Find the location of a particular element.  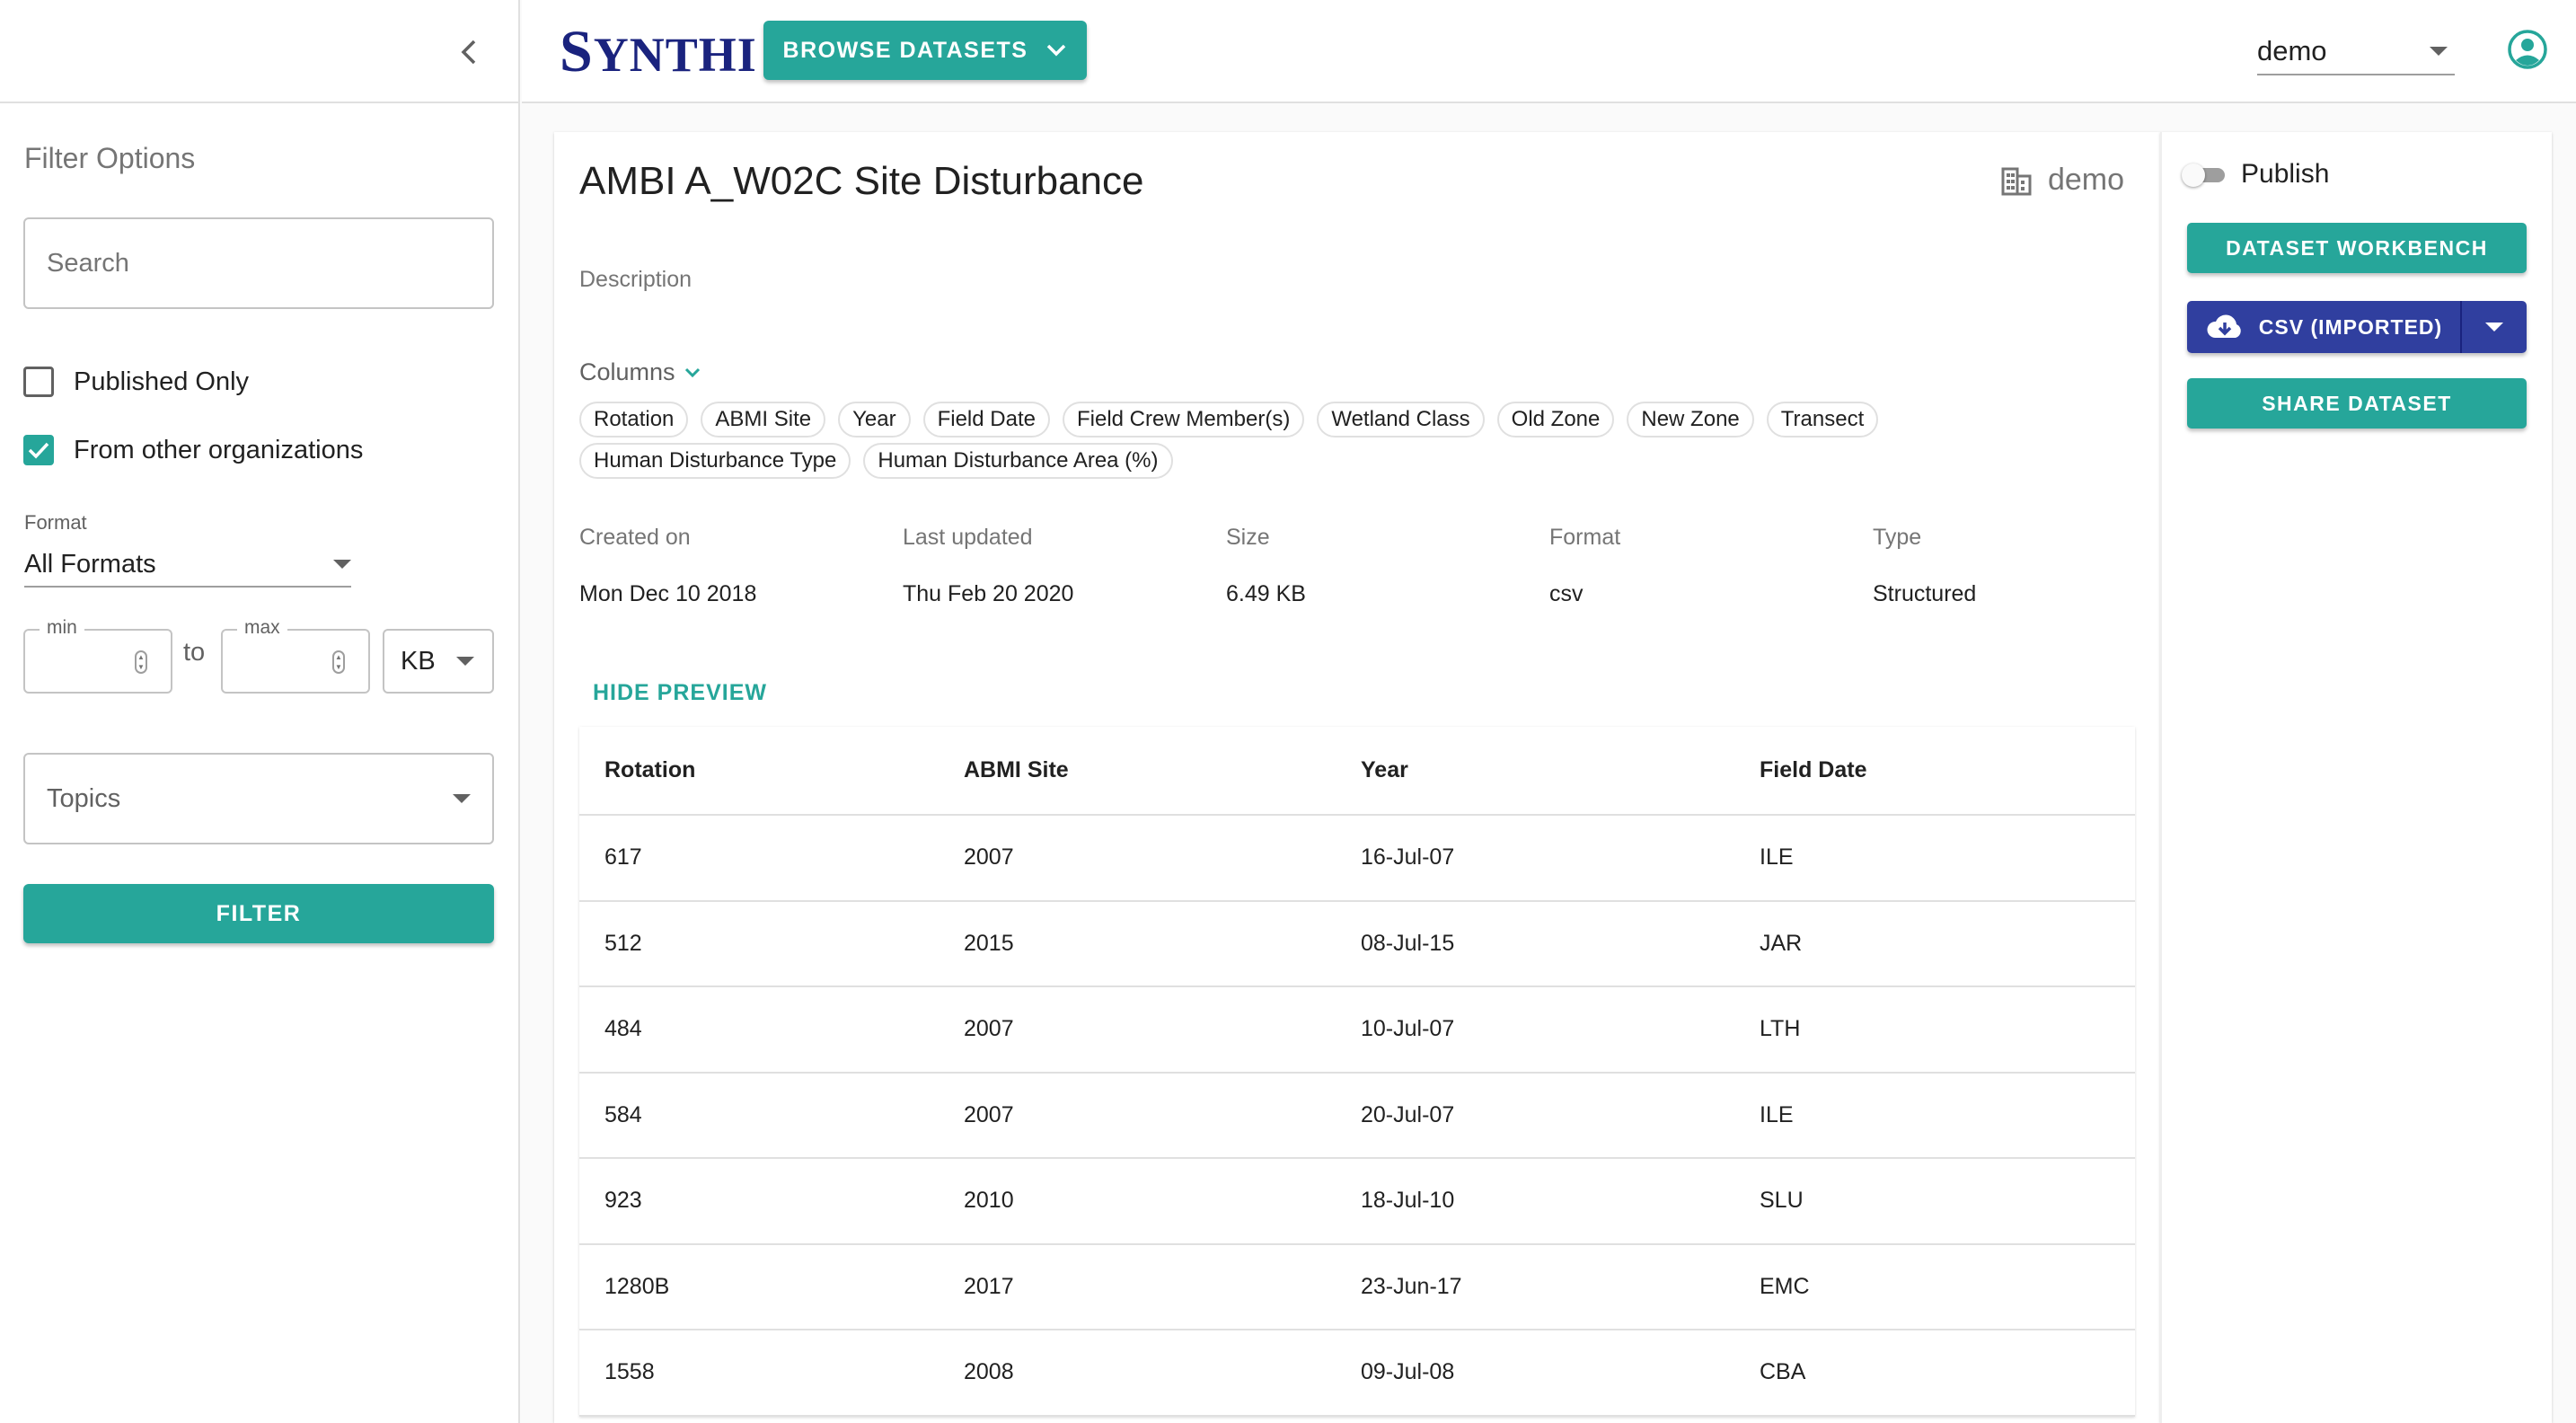

building-icon is located at coordinates (2016, 181).